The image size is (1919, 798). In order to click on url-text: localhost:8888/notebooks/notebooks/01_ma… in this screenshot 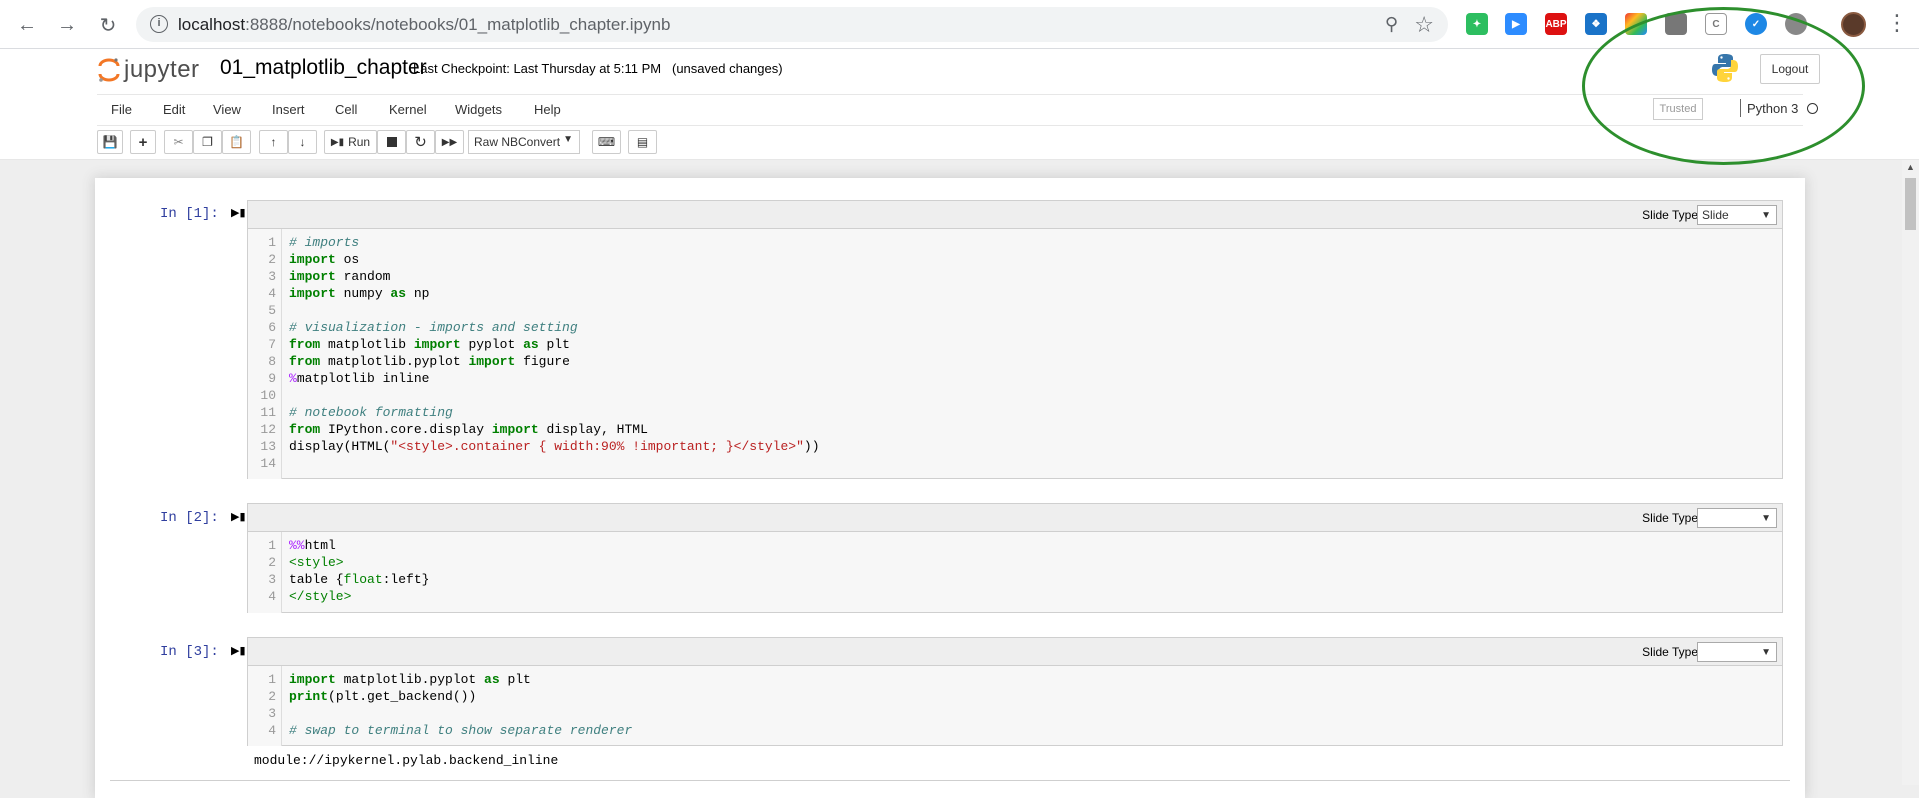, I will do `click(424, 25)`.